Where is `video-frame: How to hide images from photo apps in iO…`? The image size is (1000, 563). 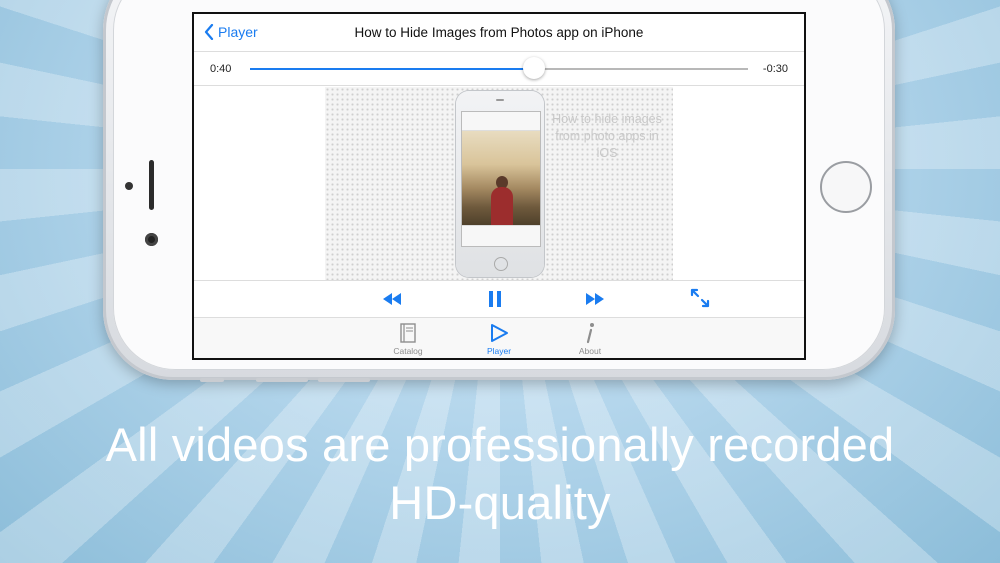 video-frame: How to hide images from photo apps in iO… is located at coordinates (499, 183).